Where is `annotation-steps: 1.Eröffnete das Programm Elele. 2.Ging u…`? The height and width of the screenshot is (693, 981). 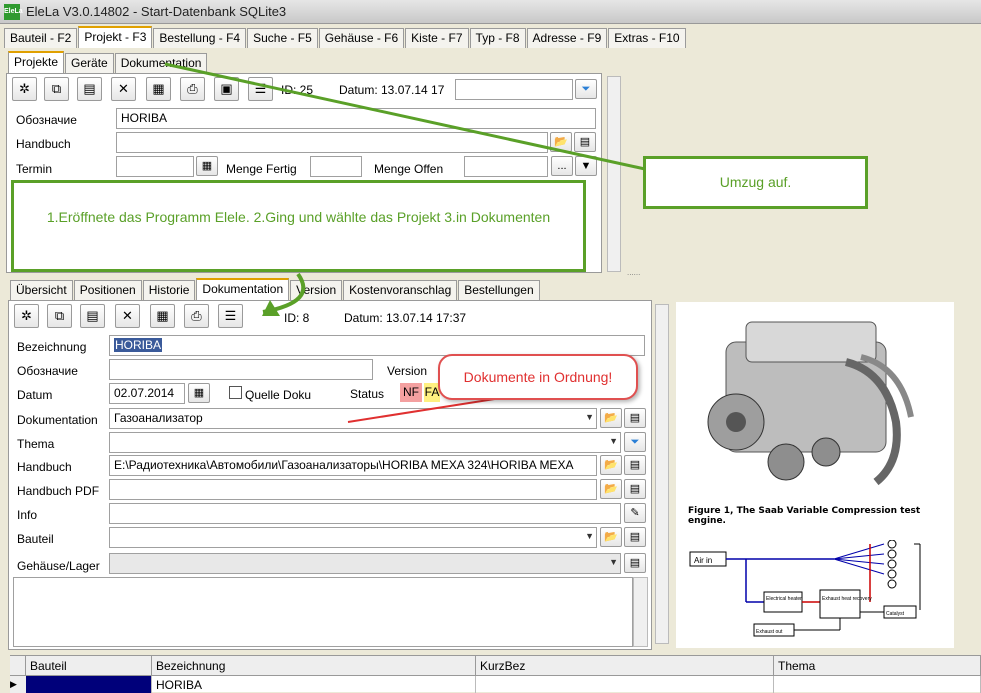
annotation-steps: 1.Eröffnete das Programm Elele. 2.Ging u… is located at coordinates (298, 226).